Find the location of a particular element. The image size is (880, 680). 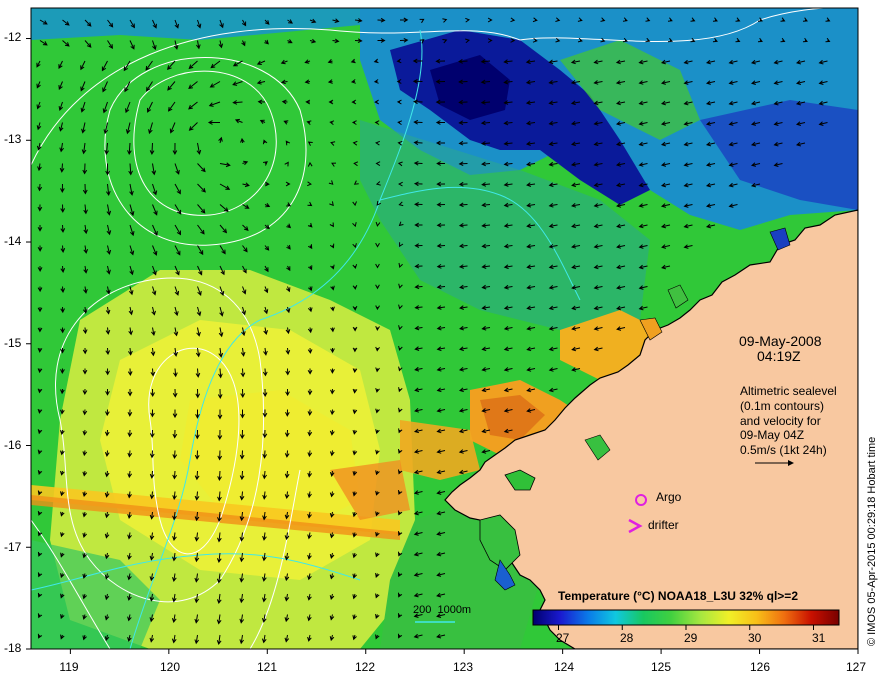

lat-label: -18 is located at coordinates (13, 648).